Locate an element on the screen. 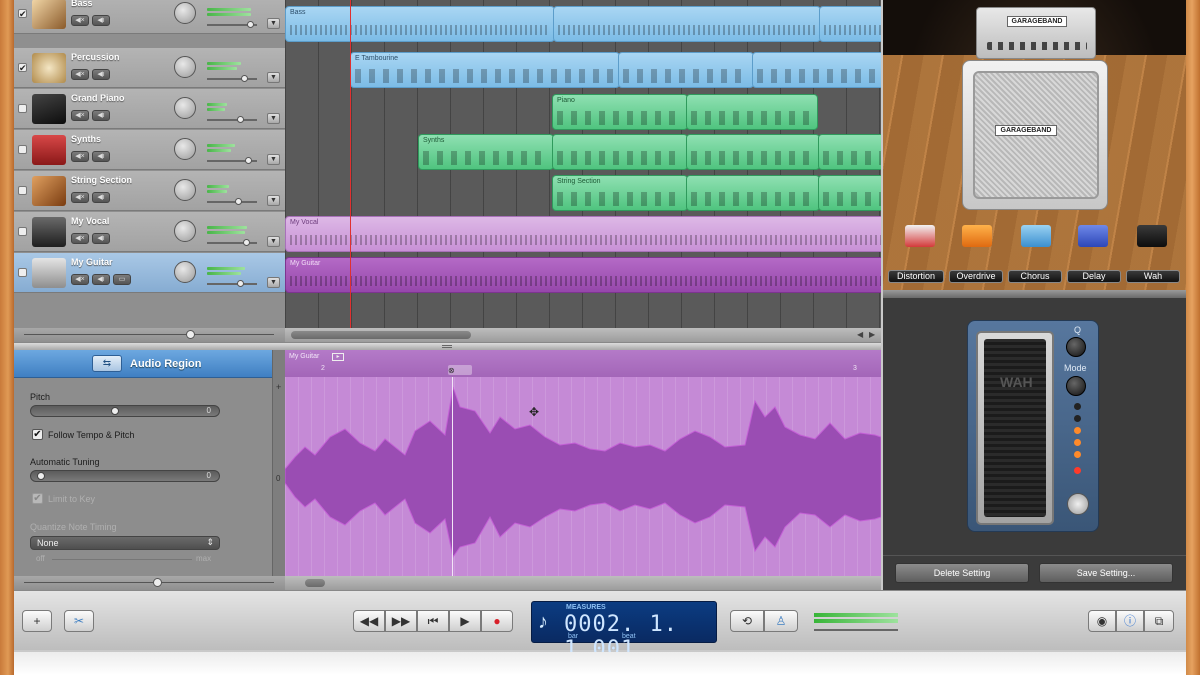  pedal-label-wah: Wah is located at coordinates (1153, 276).